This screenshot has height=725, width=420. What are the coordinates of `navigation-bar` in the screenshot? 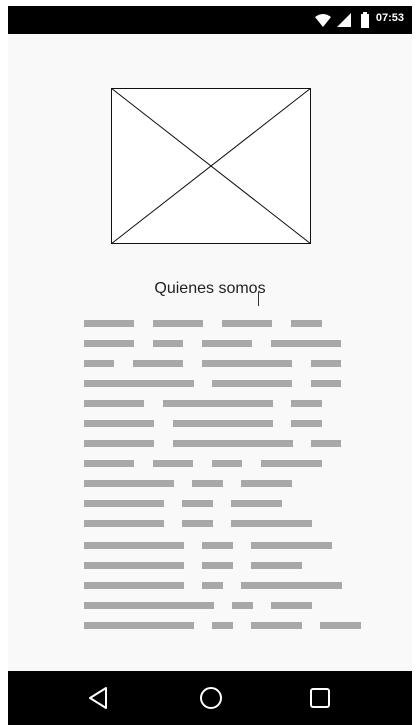 It's located at (210, 698).